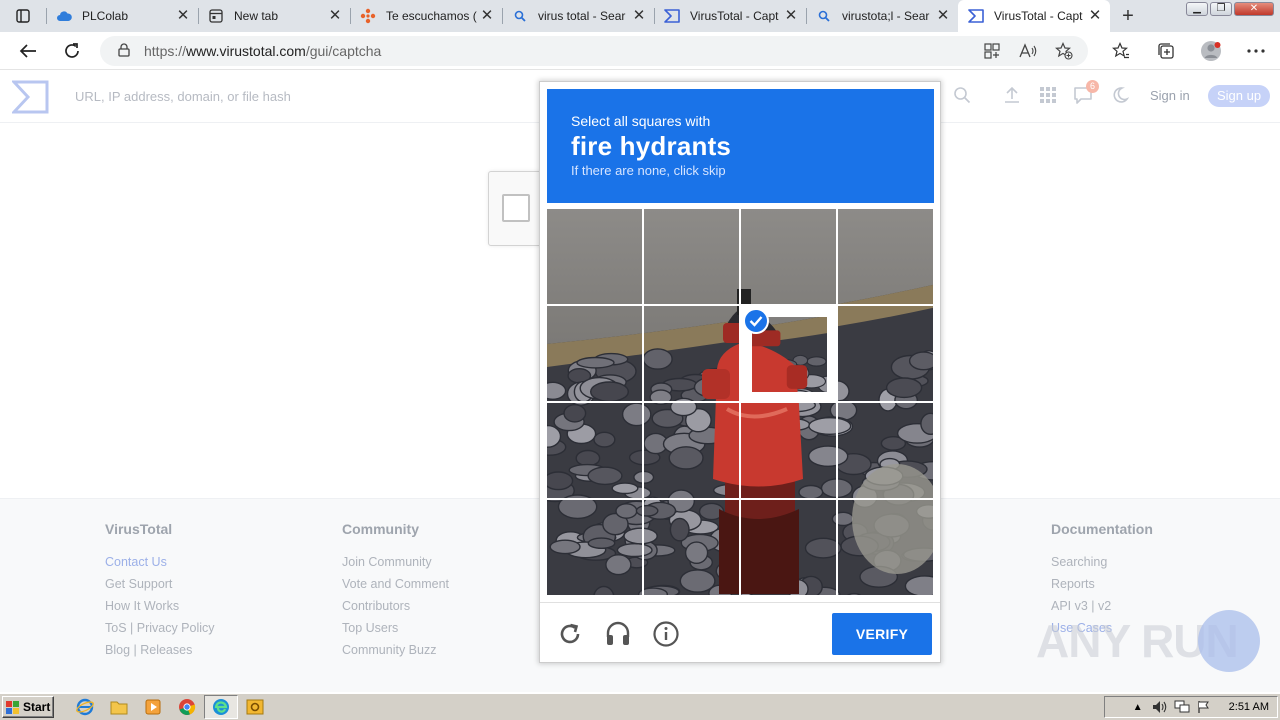 The width and height of the screenshot is (1280, 720). Describe the element at coordinates (1160, 707) in the screenshot. I see `volume-icon` at that location.